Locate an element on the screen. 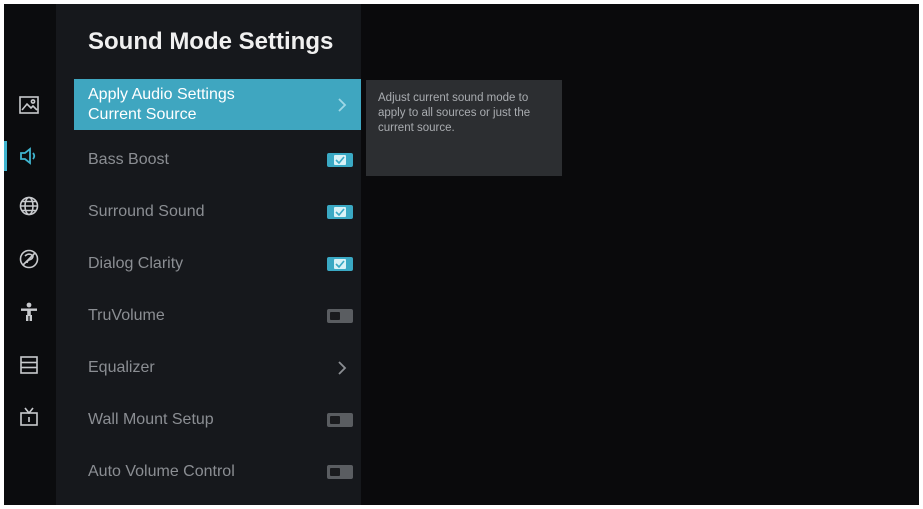 Image resolution: width=923 pixels, height=509 pixels. rail-active-indicator is located at coordinates (5, 156).